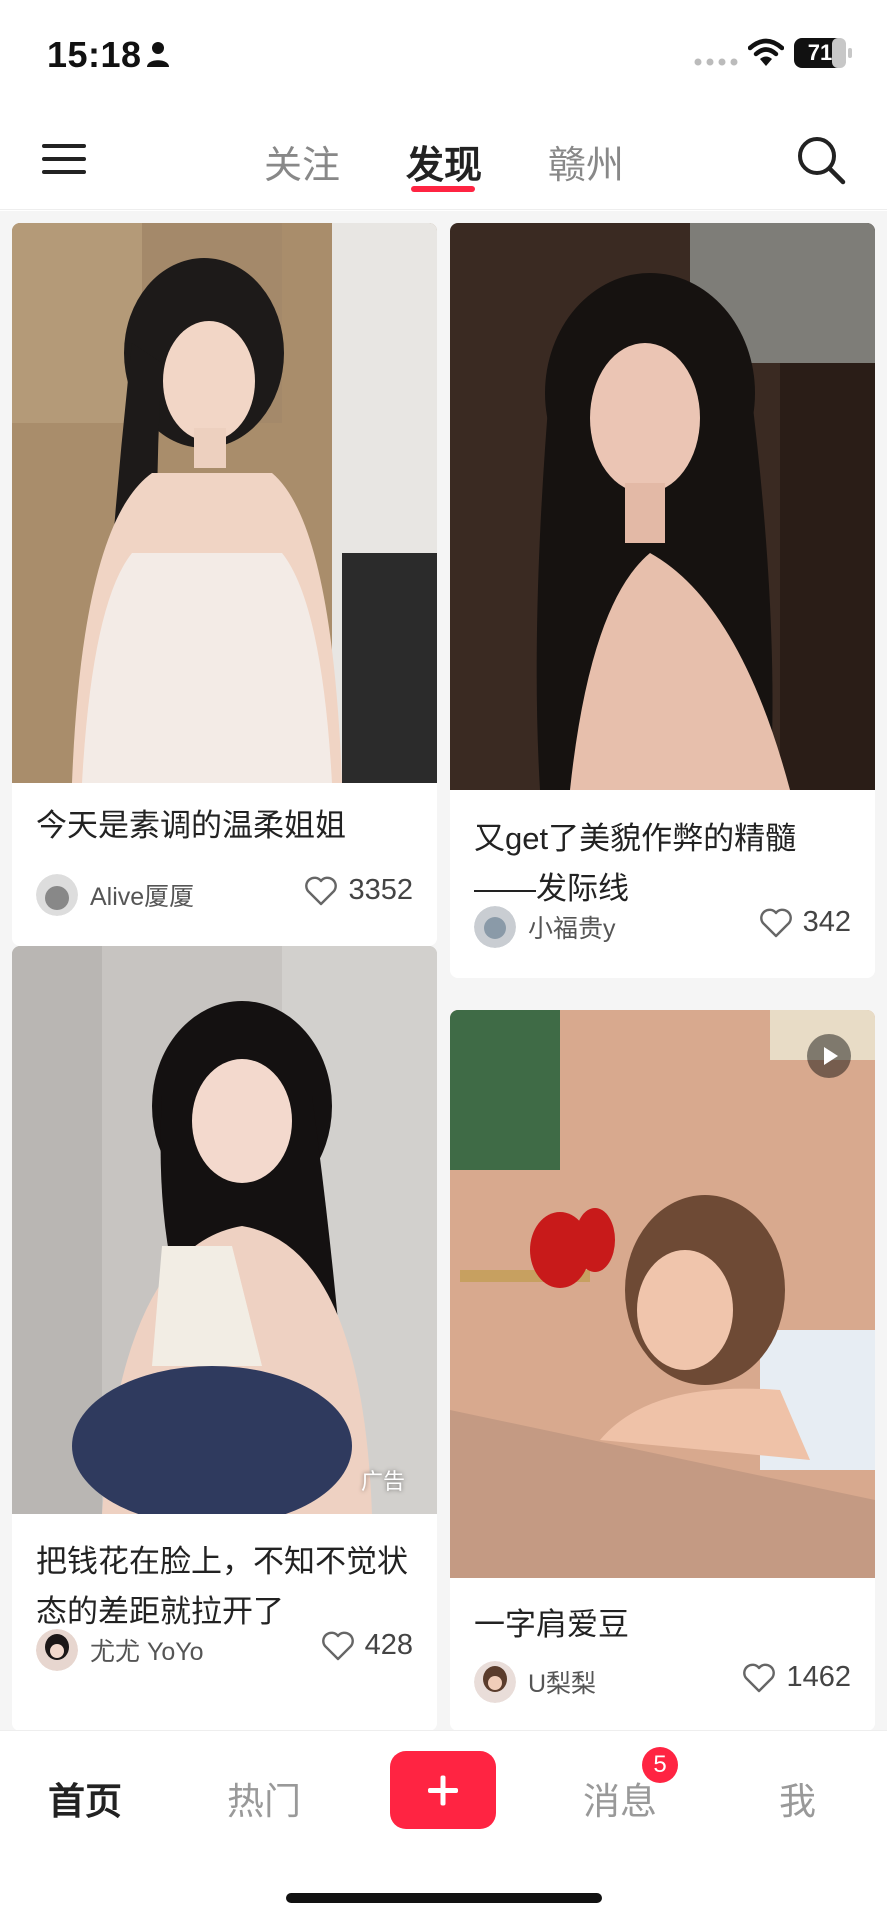 The width and height of the screenshot is (887, 1920). I want to click on like-button: 428, so click(367, 1645).